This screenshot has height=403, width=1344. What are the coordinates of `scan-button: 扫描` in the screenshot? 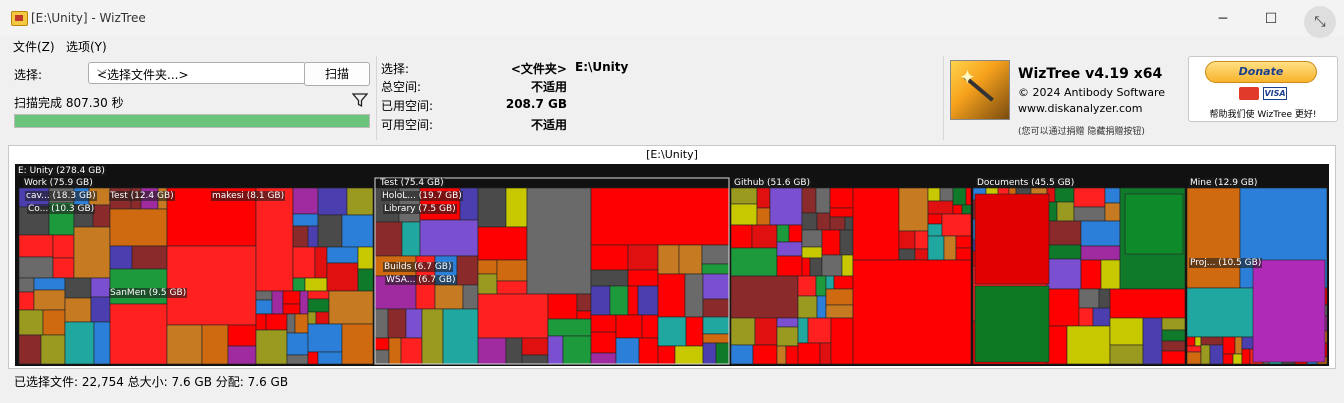 It's located at (337, 74).